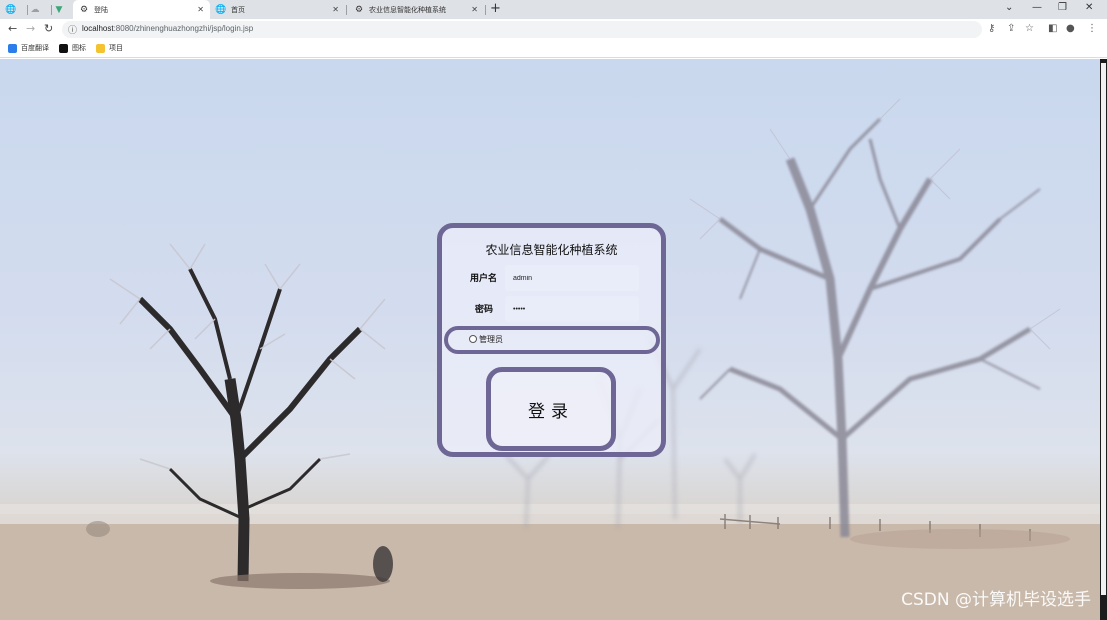  What do you see at coordinates (1103, 329) in the screenshot?
I see `scrollbar-thumb` at bounding box center [1103, 329].